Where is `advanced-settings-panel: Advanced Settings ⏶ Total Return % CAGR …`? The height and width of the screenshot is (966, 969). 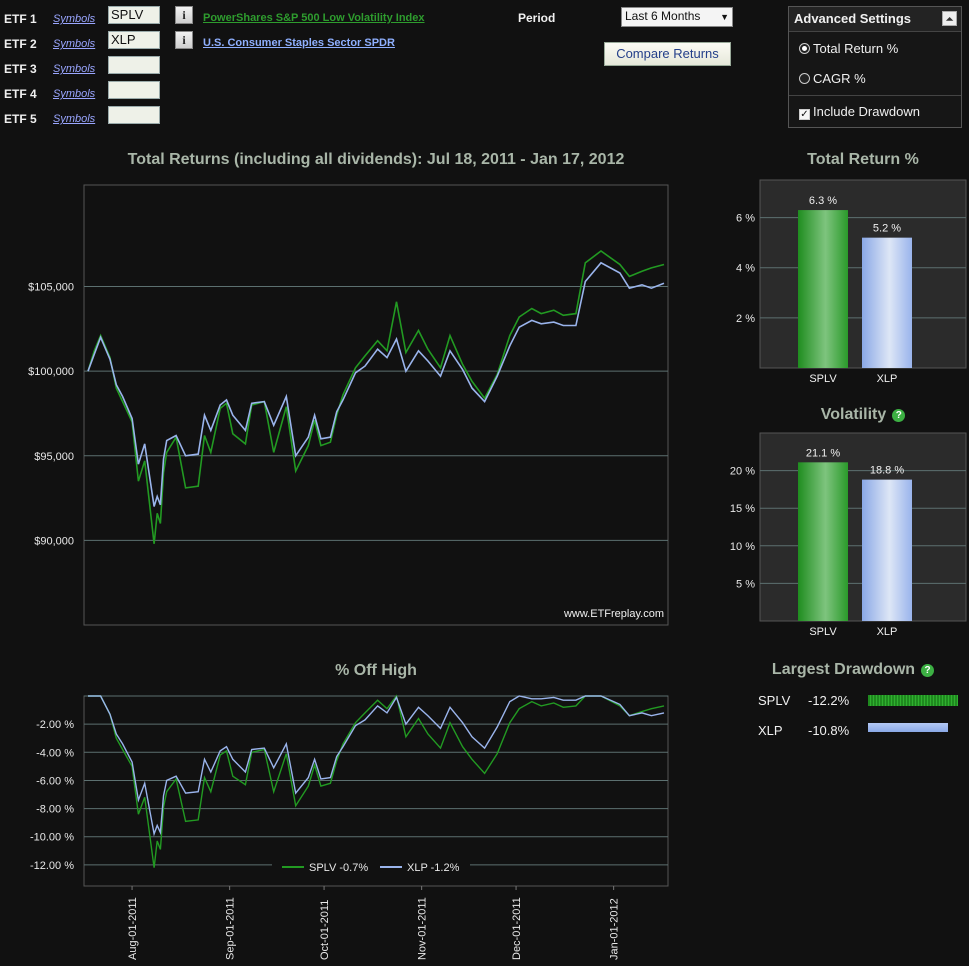 advanced-settings-panel: Advanced Settings ⏶ Total Return % CAGR … is located at coordinates (875, 67).